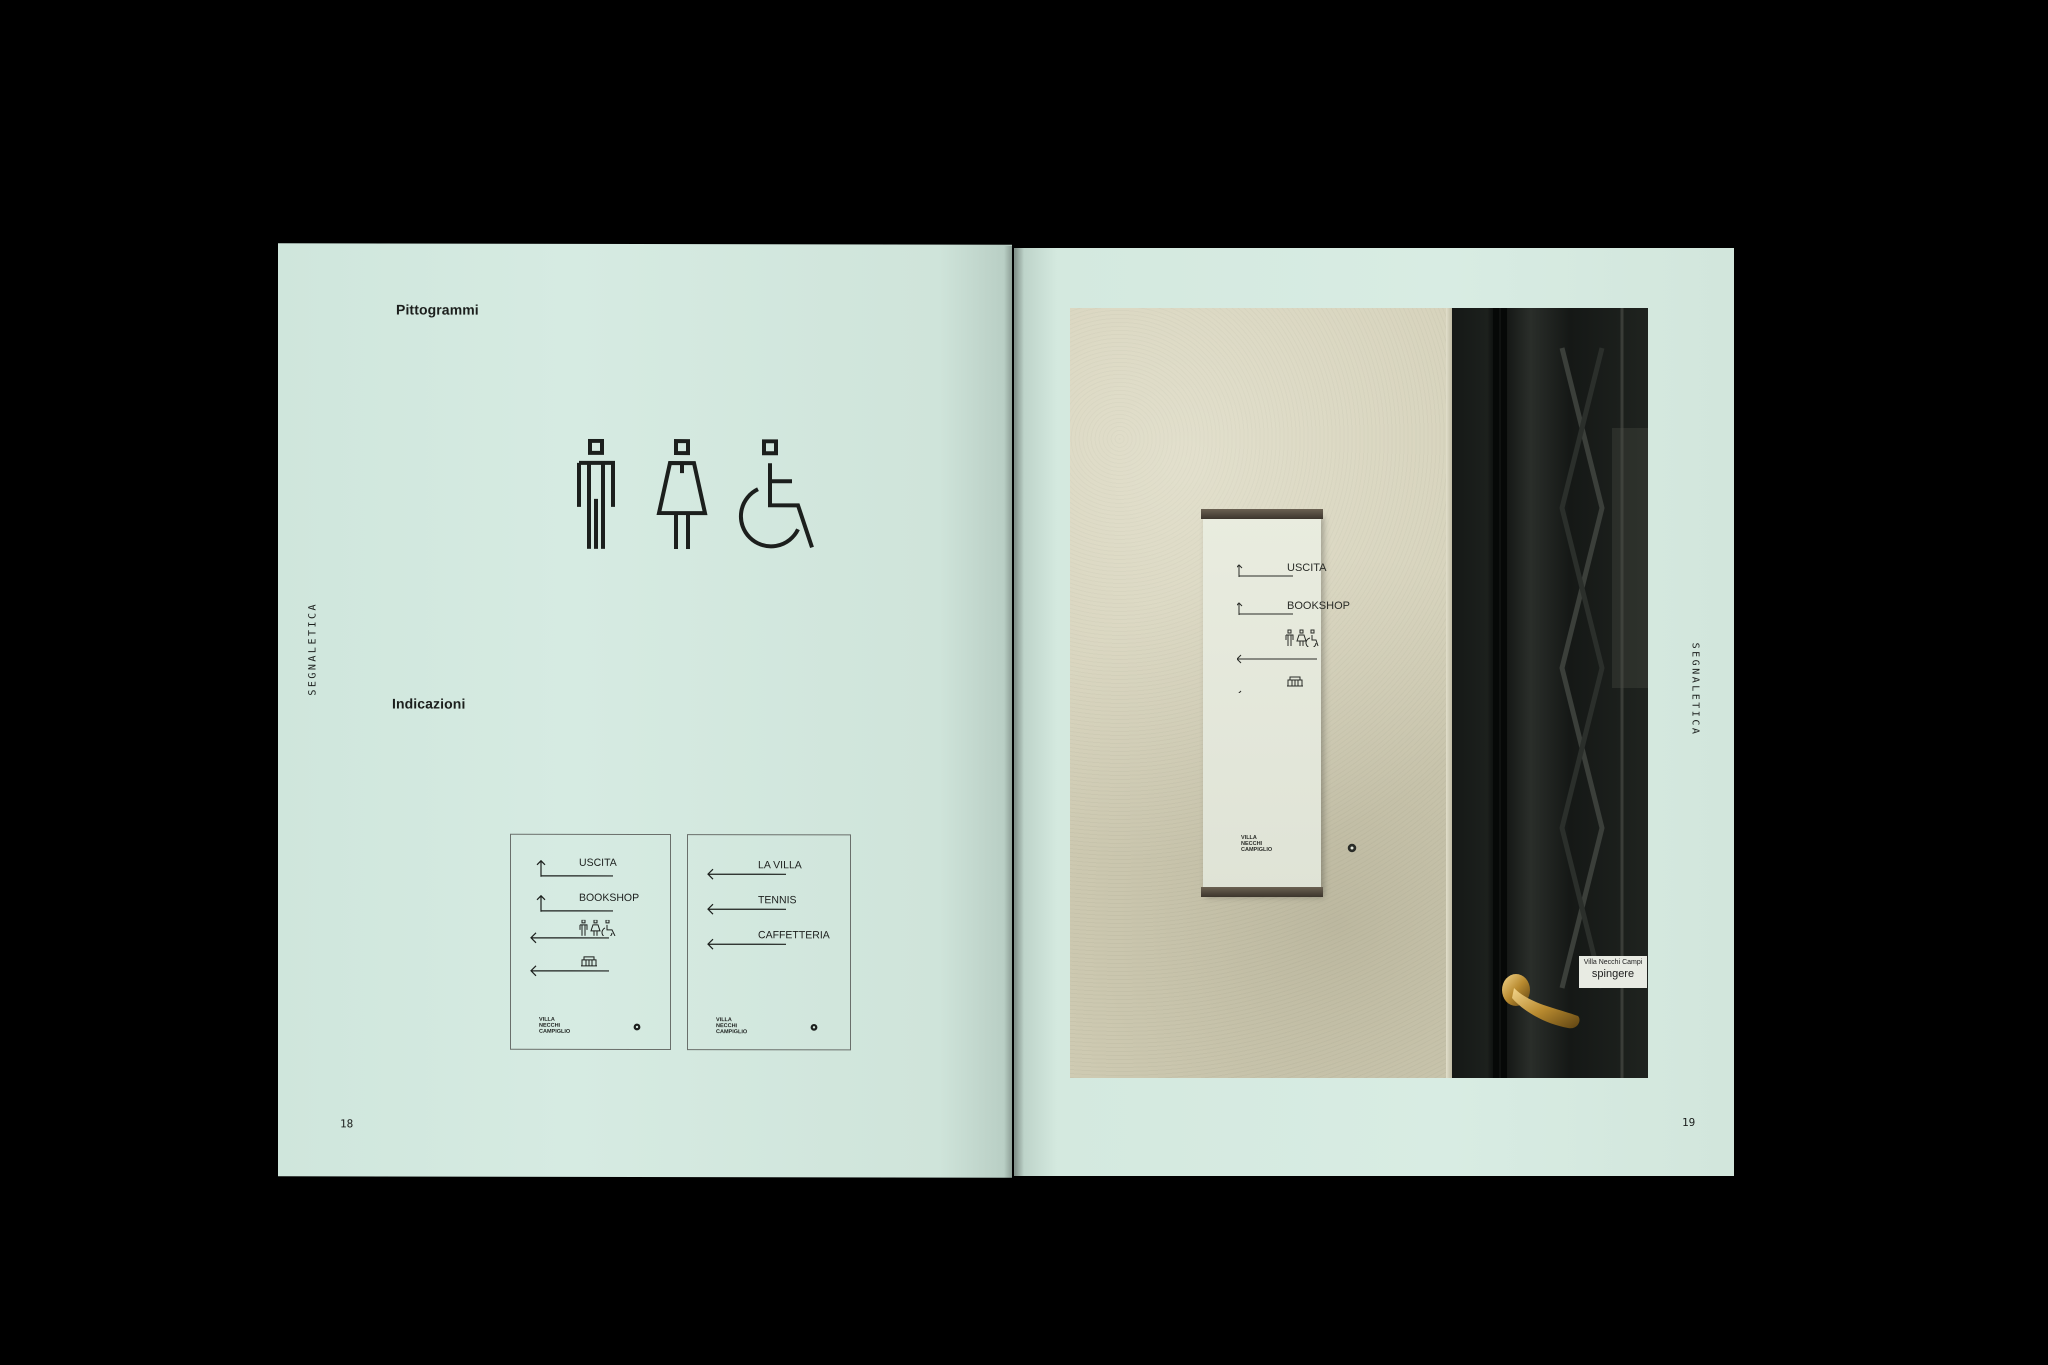  I want to click on sign-label: CAFFETTERIA, so click(794, 935).